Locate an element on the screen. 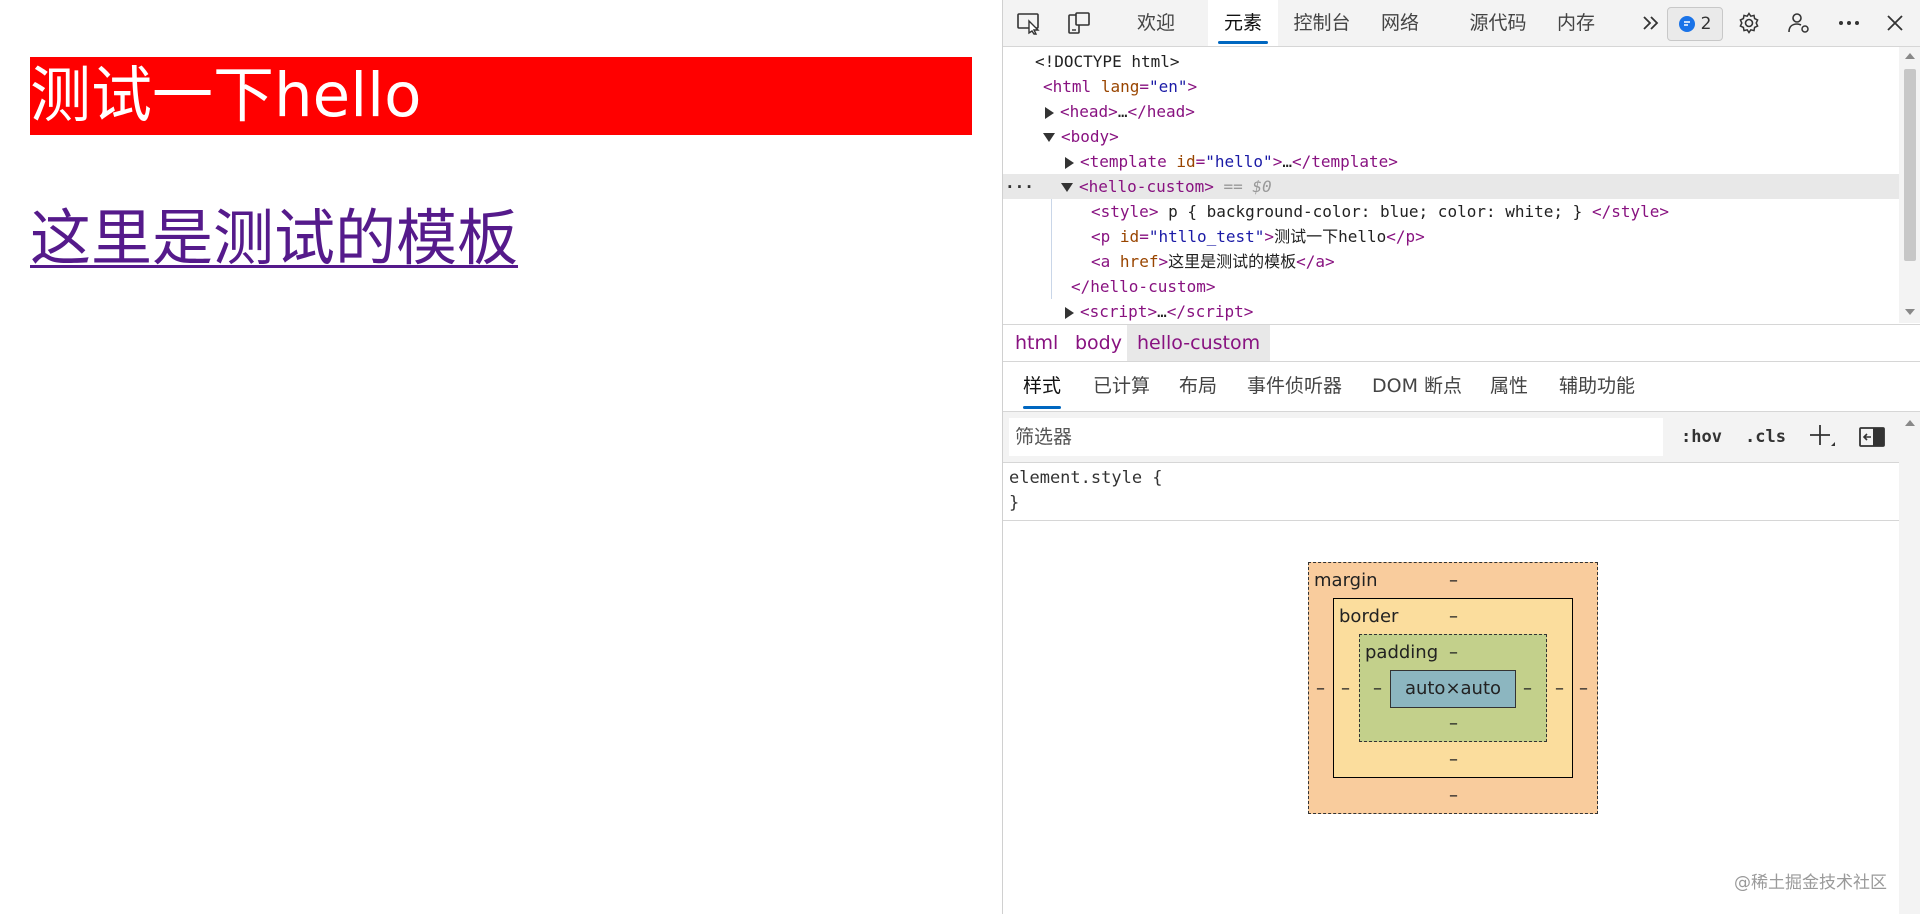  tab-accessibility: 辅助功能 is located at coordinates (1597, 386).